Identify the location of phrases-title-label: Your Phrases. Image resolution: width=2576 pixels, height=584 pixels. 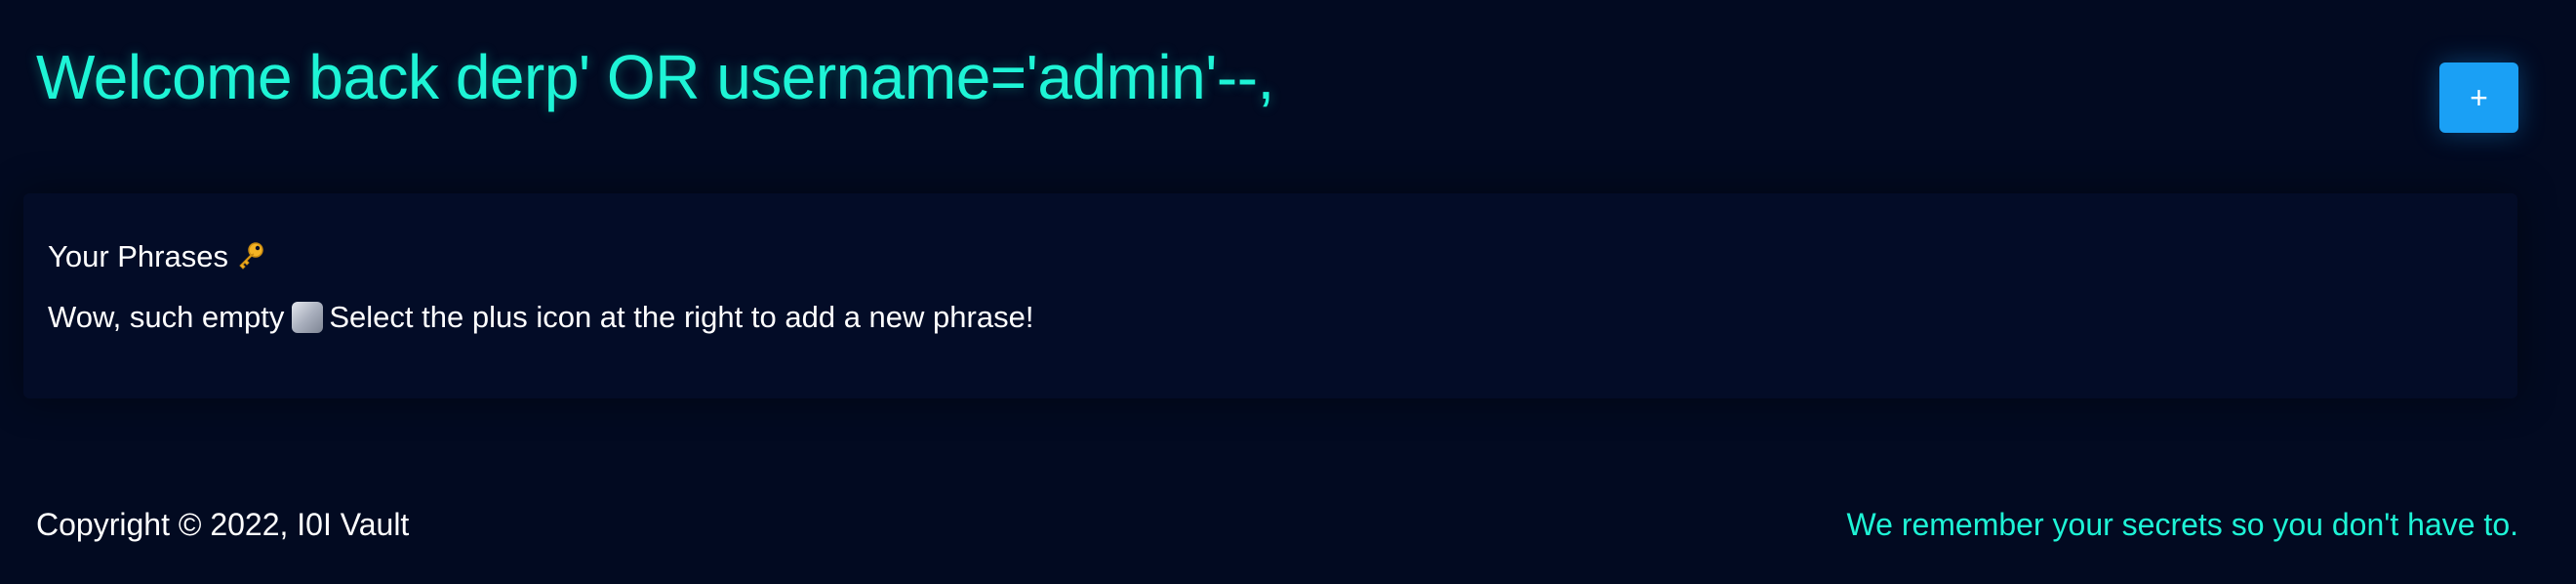
(138, 256).